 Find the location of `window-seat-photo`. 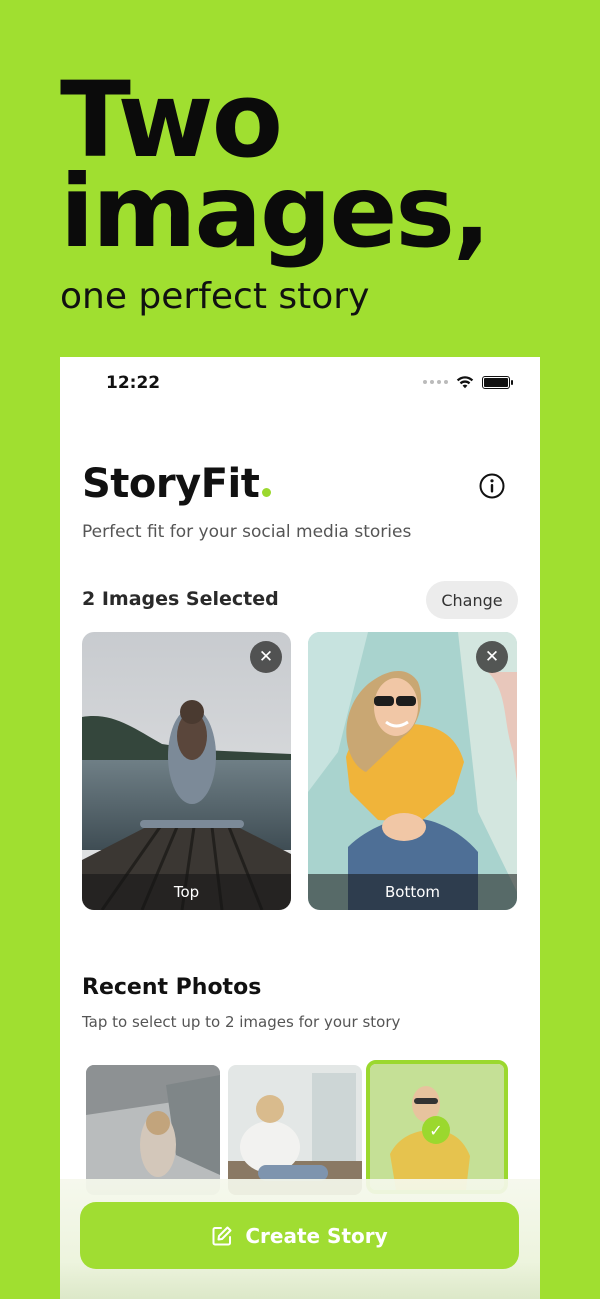

window-seat-photo is located at coordinates (295, 1130).